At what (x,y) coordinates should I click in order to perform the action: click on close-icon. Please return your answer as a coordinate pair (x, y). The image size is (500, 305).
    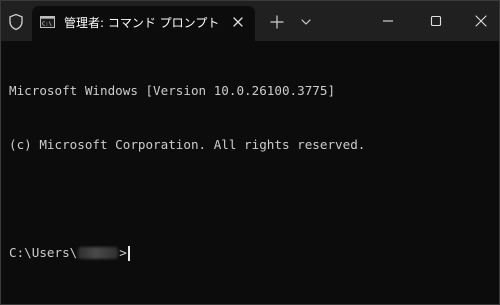
    Looking at the image, I should click on (481, 21).